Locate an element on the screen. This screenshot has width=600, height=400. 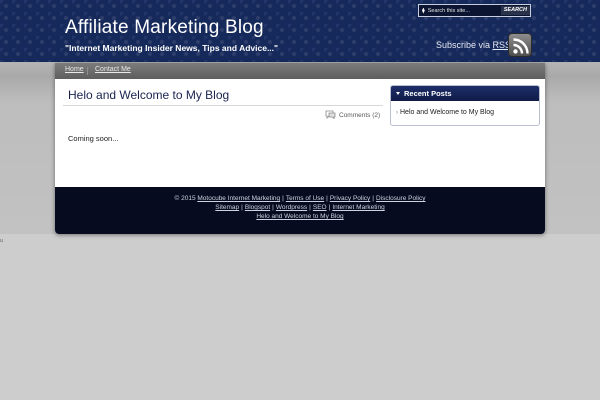
nav-divider is located at coordinates (87, 71).